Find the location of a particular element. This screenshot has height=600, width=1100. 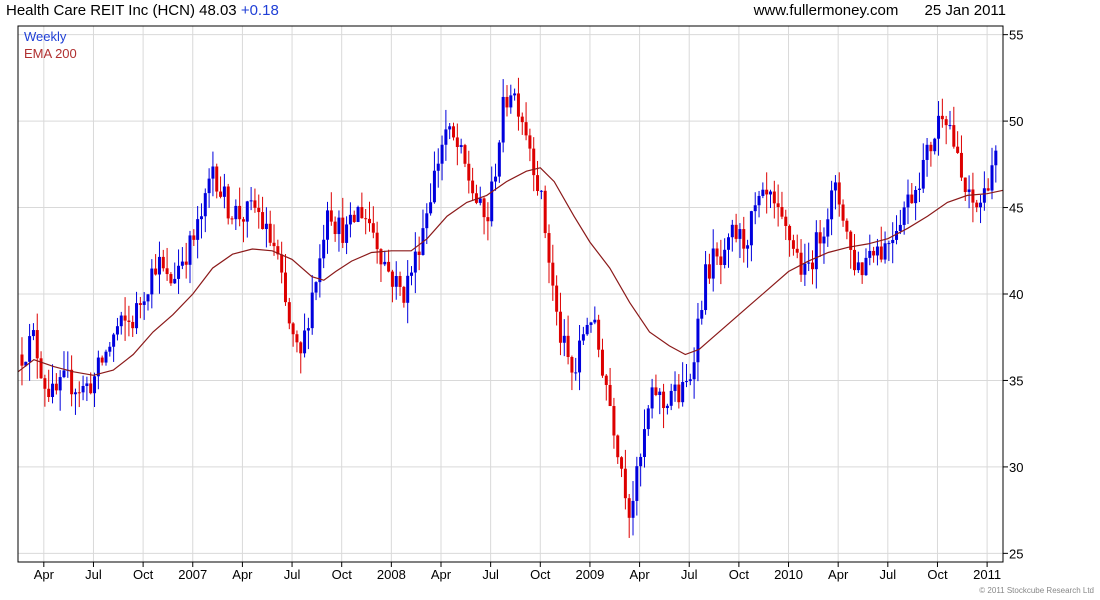

x-tick-label: Oct is located at coordinates (739, 574).